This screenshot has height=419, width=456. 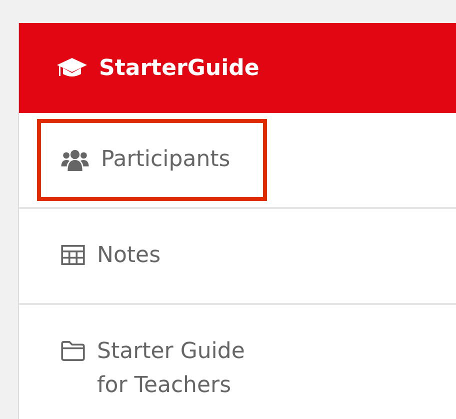 I want to click on menu-item: Notes, so click(x=152, y=256).